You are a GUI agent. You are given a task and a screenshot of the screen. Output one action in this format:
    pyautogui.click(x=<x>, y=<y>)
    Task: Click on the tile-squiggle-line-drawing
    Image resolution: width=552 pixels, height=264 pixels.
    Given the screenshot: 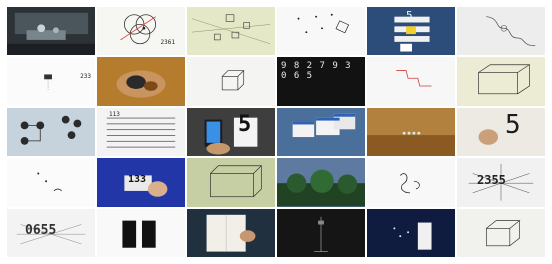 What is the action you would take?
    pyautogui.click(x=501, y=31)
    